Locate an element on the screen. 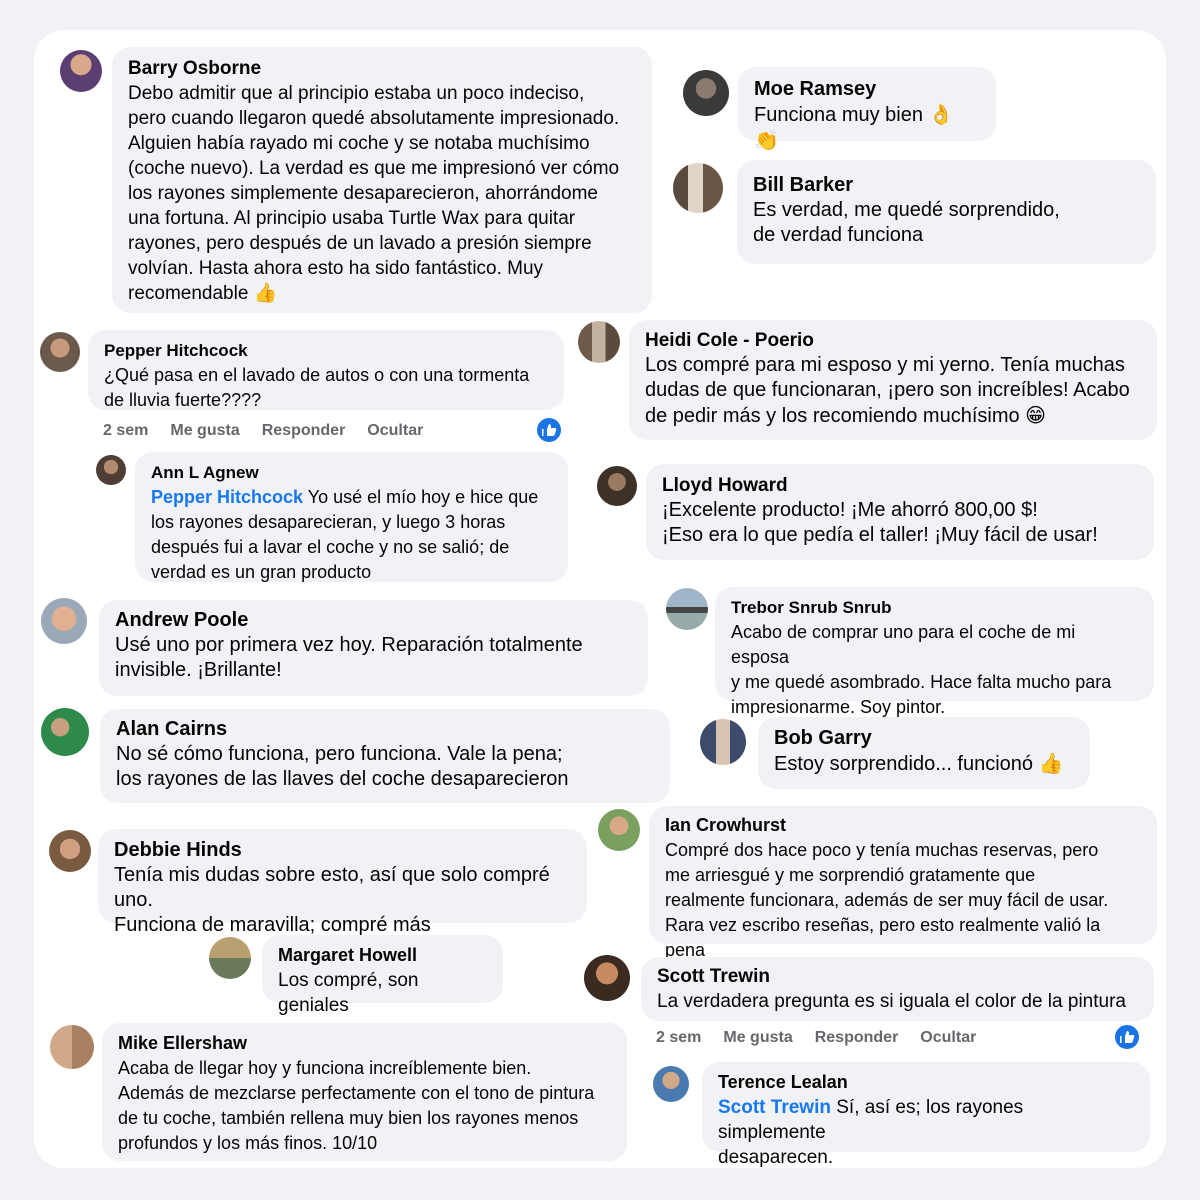 The width and height of the screenshot is (1200, 1200). mention-link: Pepper Hitchcock is located at coordinates (227, 497).